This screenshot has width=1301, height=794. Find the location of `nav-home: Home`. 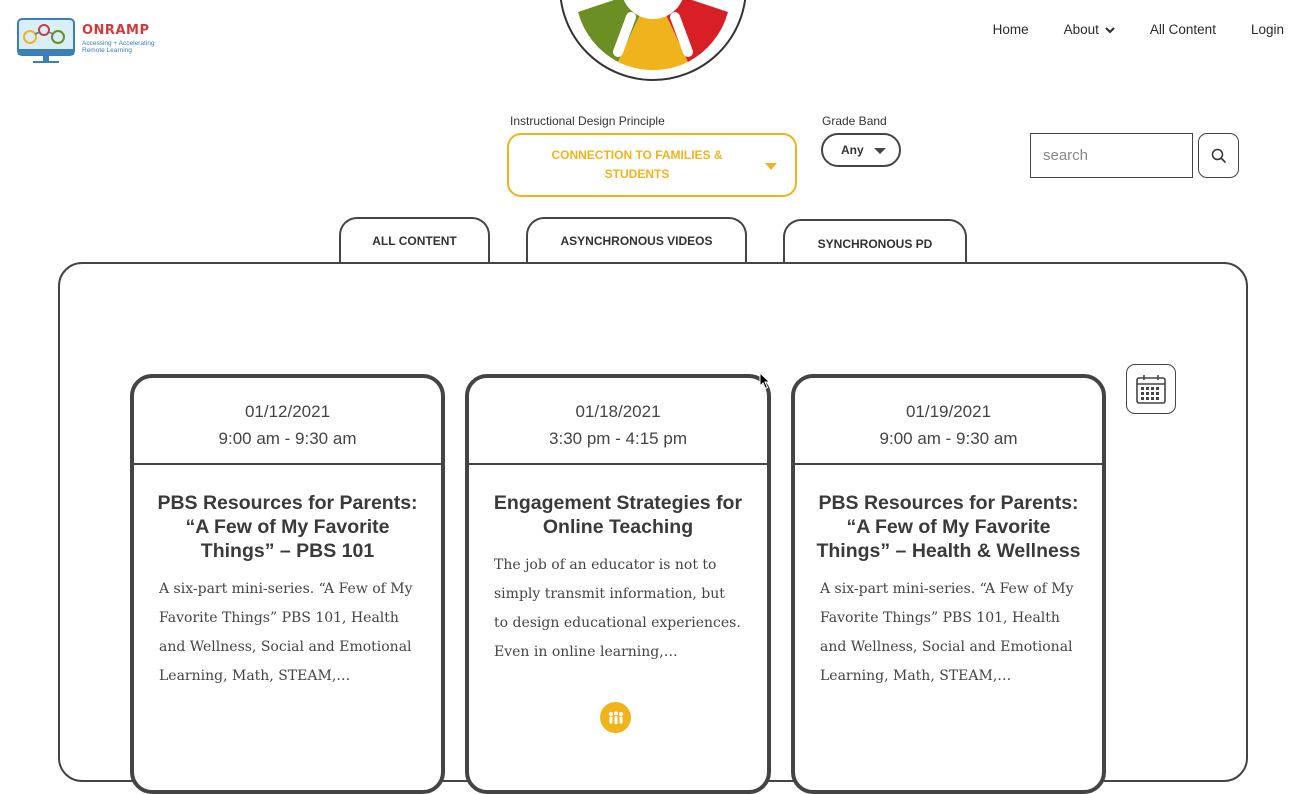

nav-home: Home is located at coordinates (1011, 29).